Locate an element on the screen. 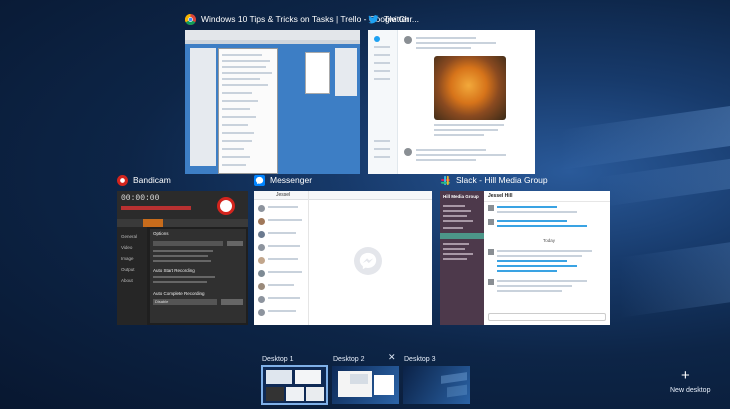  desktop-1-label: Desktop 1 is located at coordinates (278, 359).